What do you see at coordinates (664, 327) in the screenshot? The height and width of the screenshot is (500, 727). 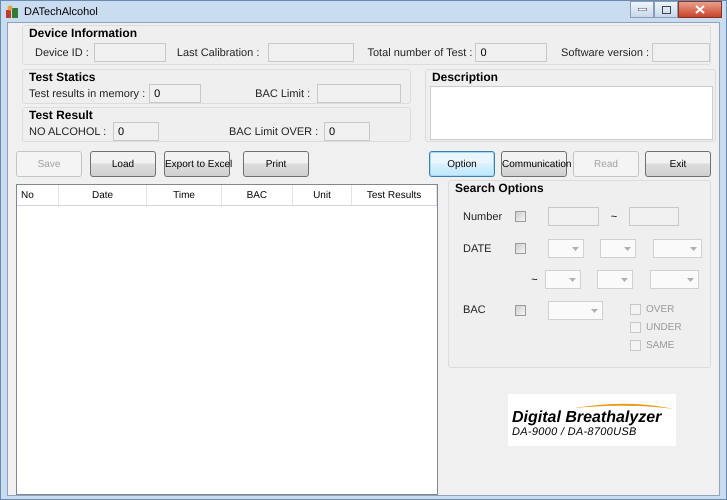 I see `checkbox-label: UNDER` at bounding box center [664, 327].